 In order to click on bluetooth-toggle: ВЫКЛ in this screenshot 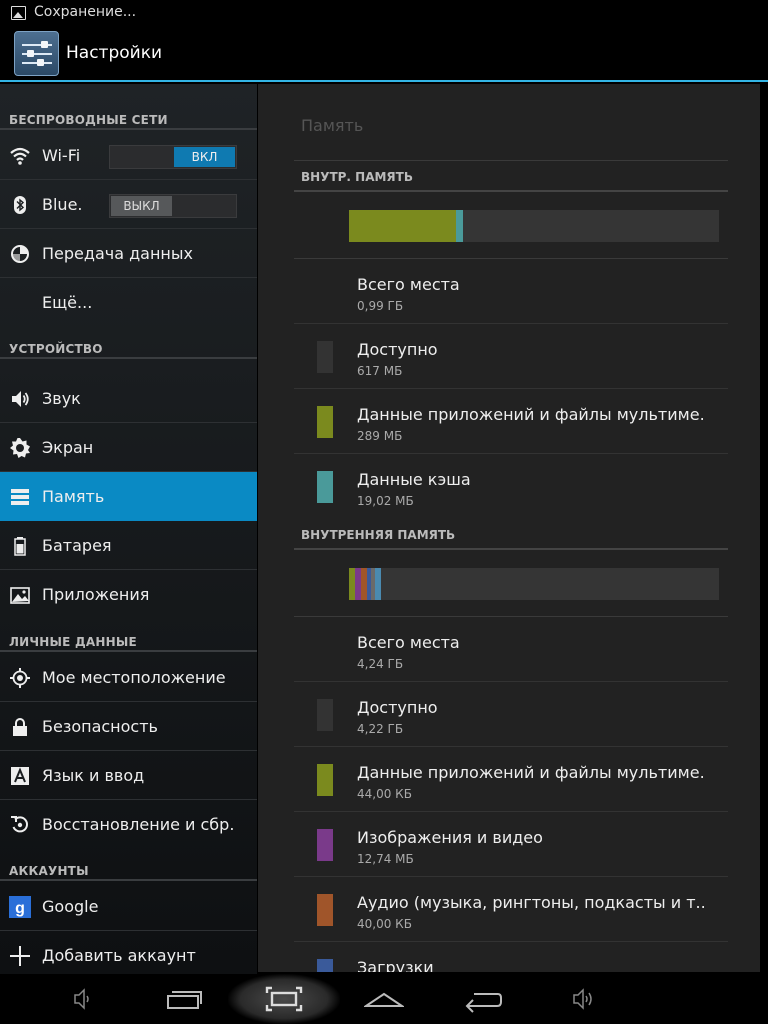, I will do `click(173, 206)`.